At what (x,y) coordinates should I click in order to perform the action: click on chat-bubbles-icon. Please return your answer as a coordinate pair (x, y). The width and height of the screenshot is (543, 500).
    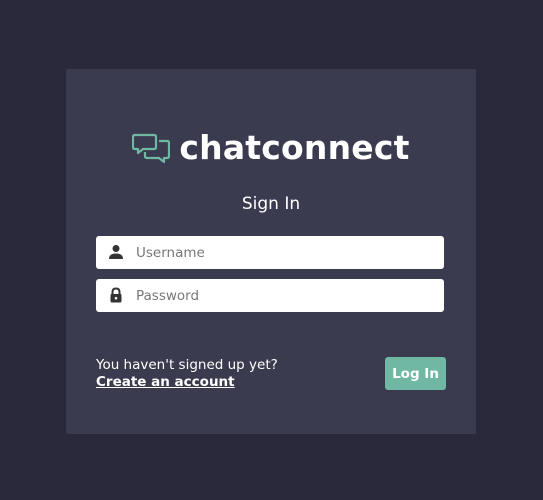
    Looking at the image, I should click on (151, 148).